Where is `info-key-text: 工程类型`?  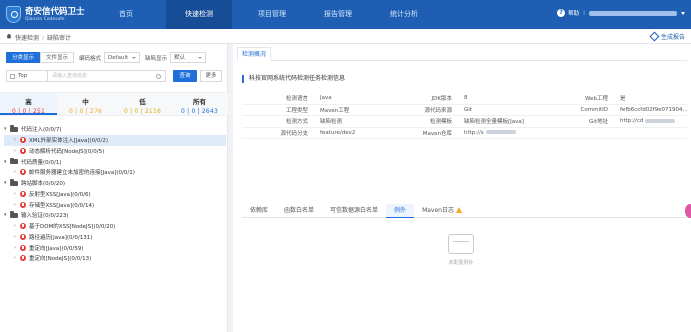 info-key-text: 工程类型 is located at coordinates (296, 110).